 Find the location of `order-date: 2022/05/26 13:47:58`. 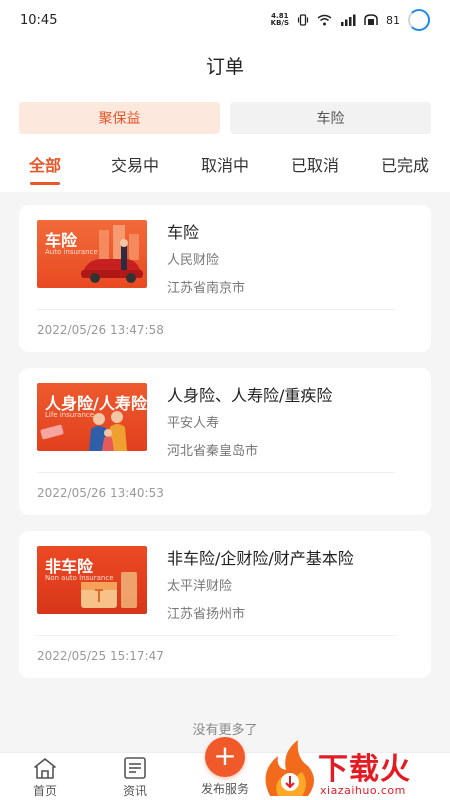

order-date: 2022/05/26 13:47:58 is located at coordinates (100, 330).